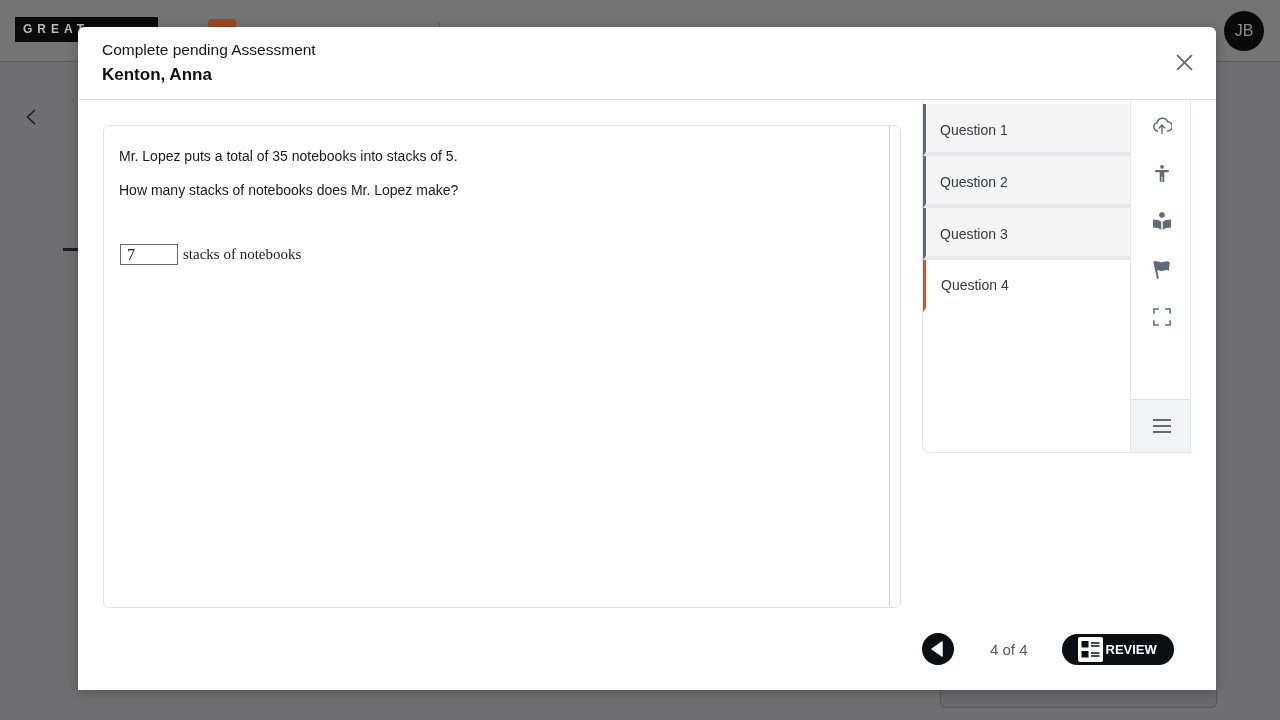 This screenshot has width=1280, height=720. Describe the element at coordinates (1009, 649) in the screenshot. I see `question-position: 4 of 4` at that location.